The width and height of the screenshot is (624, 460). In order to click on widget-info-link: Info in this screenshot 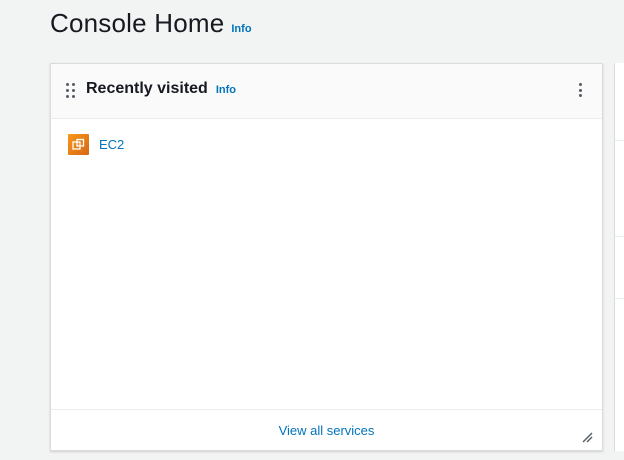, I will do `click(226, 90)`.